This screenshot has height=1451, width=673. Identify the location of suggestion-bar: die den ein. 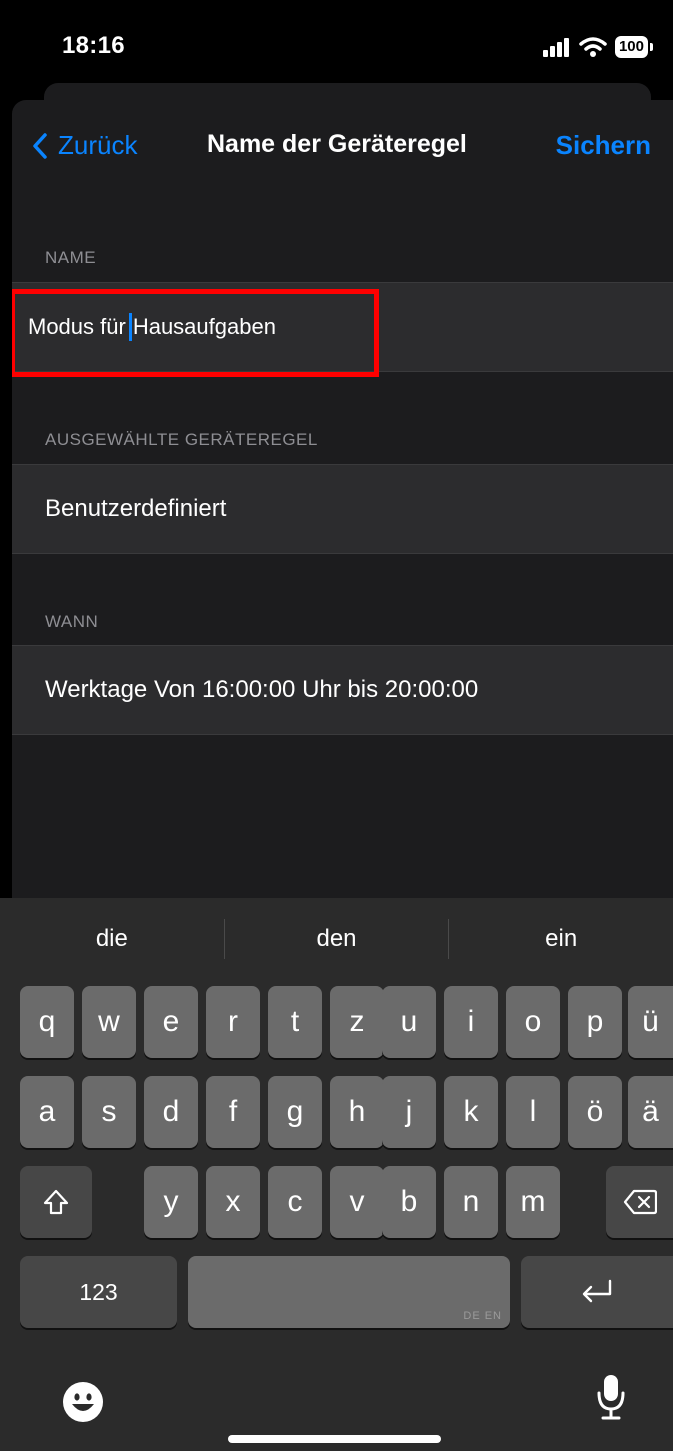
(336, 939).